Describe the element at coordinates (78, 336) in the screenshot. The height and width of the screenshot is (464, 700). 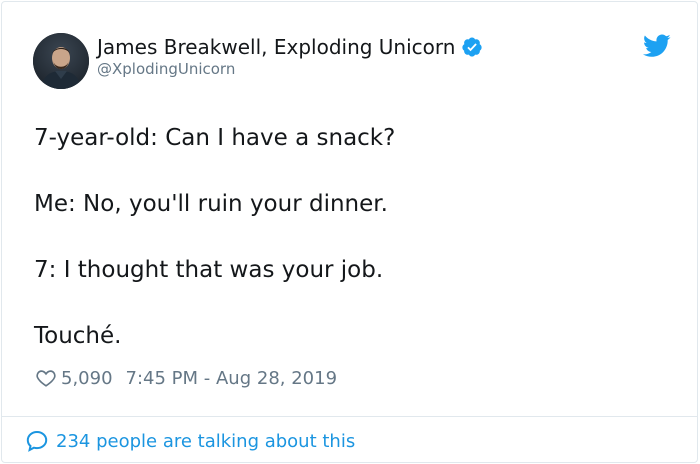
I see `tweet-text-line: Touché.` at that location.